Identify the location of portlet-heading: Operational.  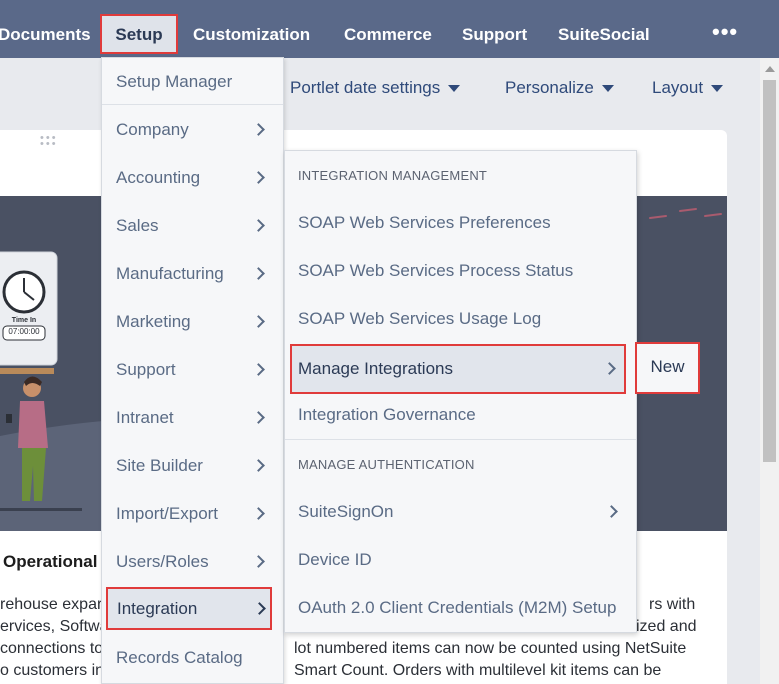
(50, 561).